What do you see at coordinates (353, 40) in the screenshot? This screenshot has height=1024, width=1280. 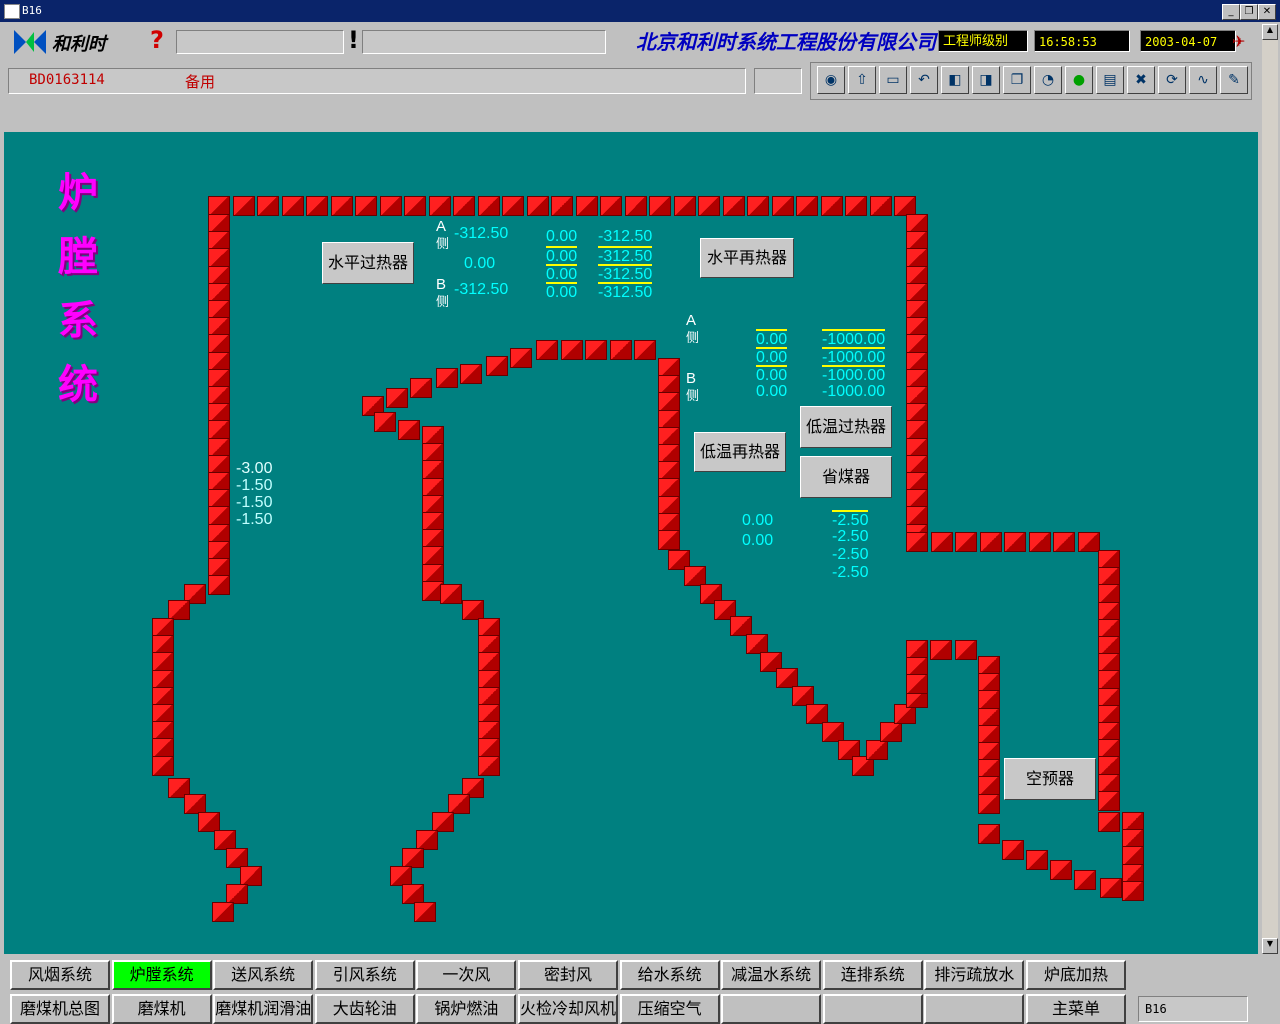 I see `alarm-icon: !` at bounding box center [353, 40].